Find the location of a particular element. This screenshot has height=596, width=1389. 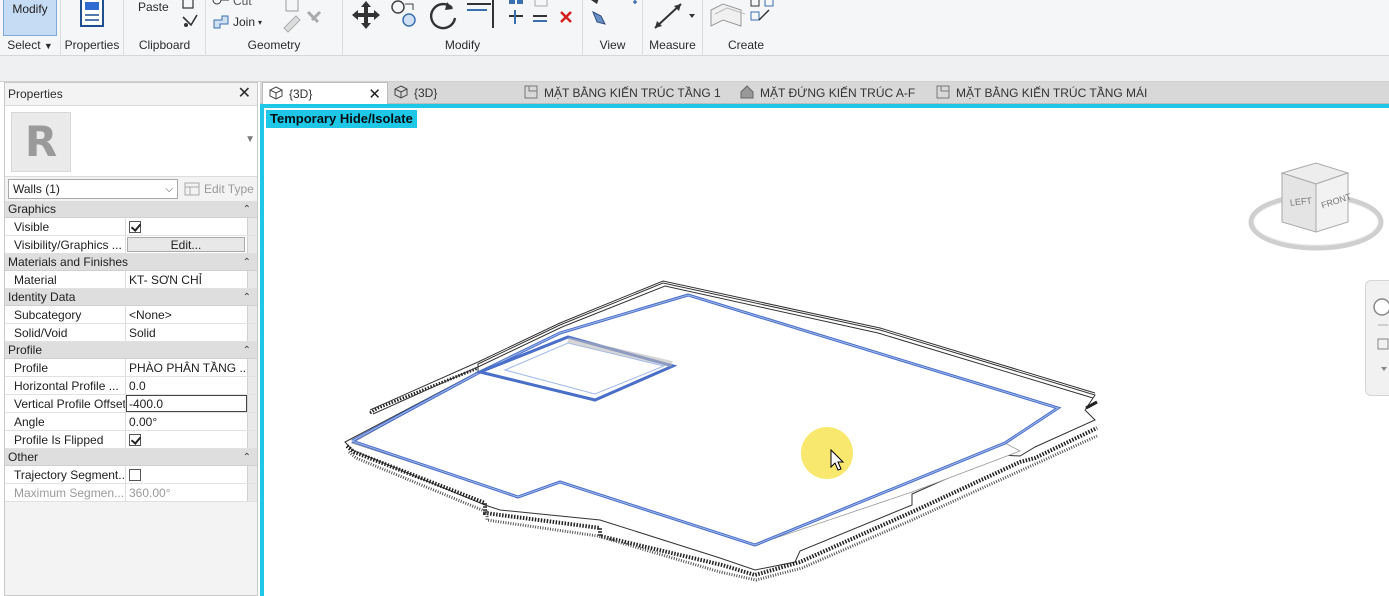

navigation-bar is located at coordinates (1377, 338).